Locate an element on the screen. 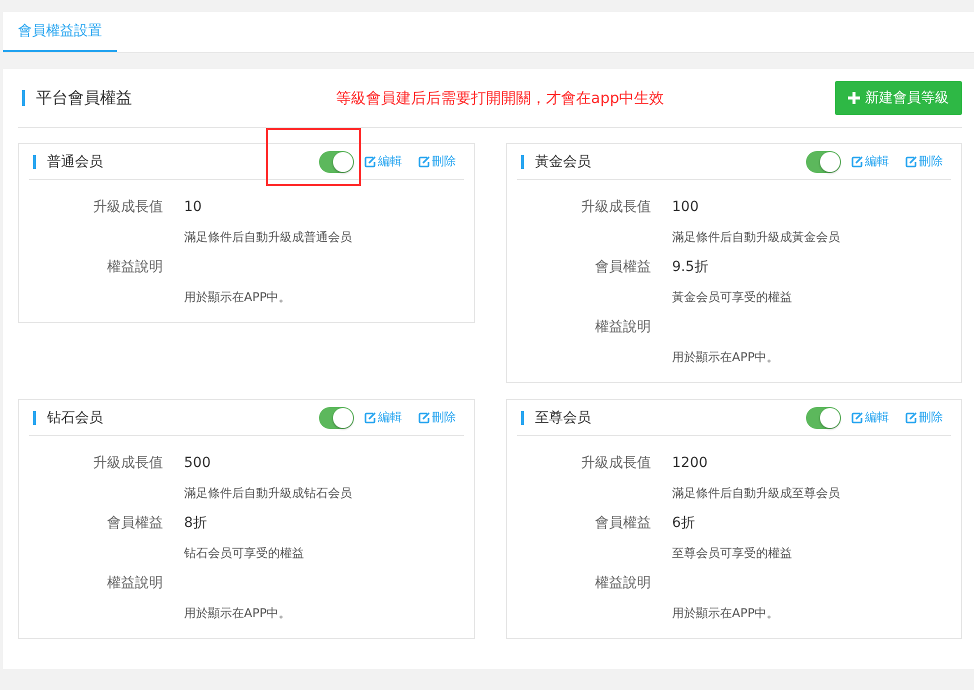 The image size is (974, 690). field-value: 8折 is located at coordinates (195, 523).